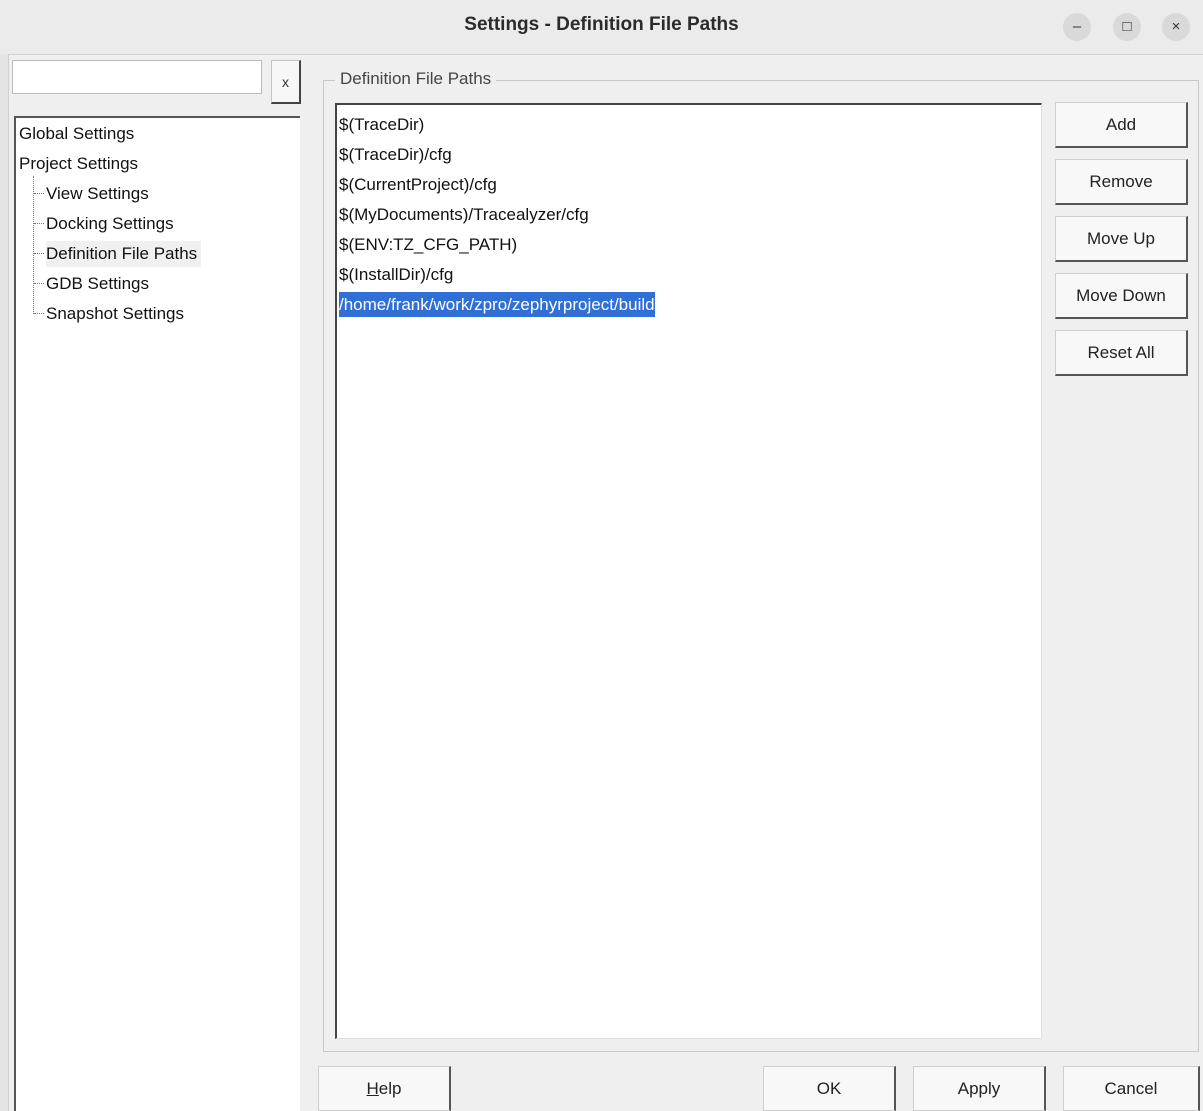 This screenshot has height=1111, width=1203. What do you see at coordinates (1121, 296) in the screenshot?
I see `move-down-button: Move Down` at bounding box center [1121, 296].